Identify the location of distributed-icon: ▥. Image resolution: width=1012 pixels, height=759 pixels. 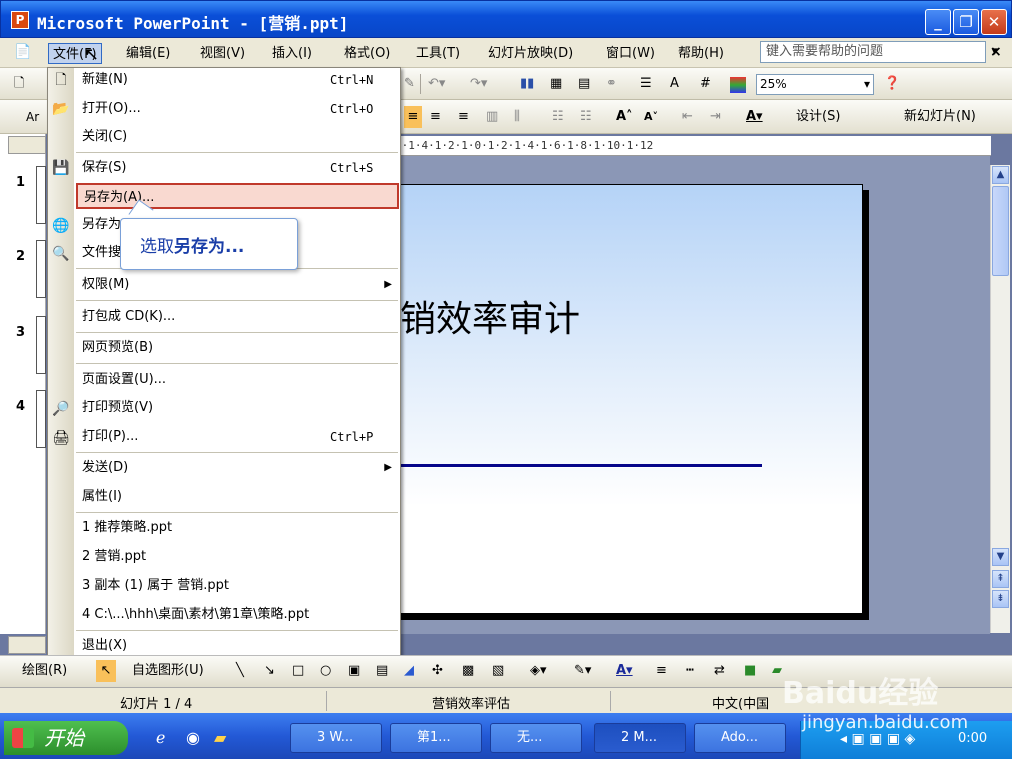
(492, 117).